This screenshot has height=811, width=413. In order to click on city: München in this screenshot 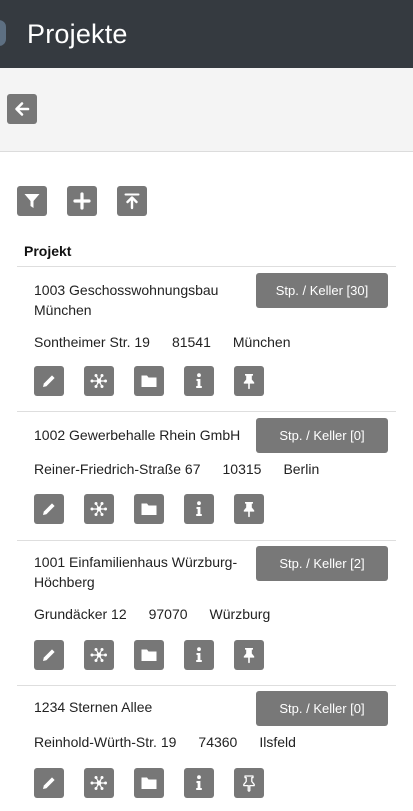, I will do `click(261, 342)`.